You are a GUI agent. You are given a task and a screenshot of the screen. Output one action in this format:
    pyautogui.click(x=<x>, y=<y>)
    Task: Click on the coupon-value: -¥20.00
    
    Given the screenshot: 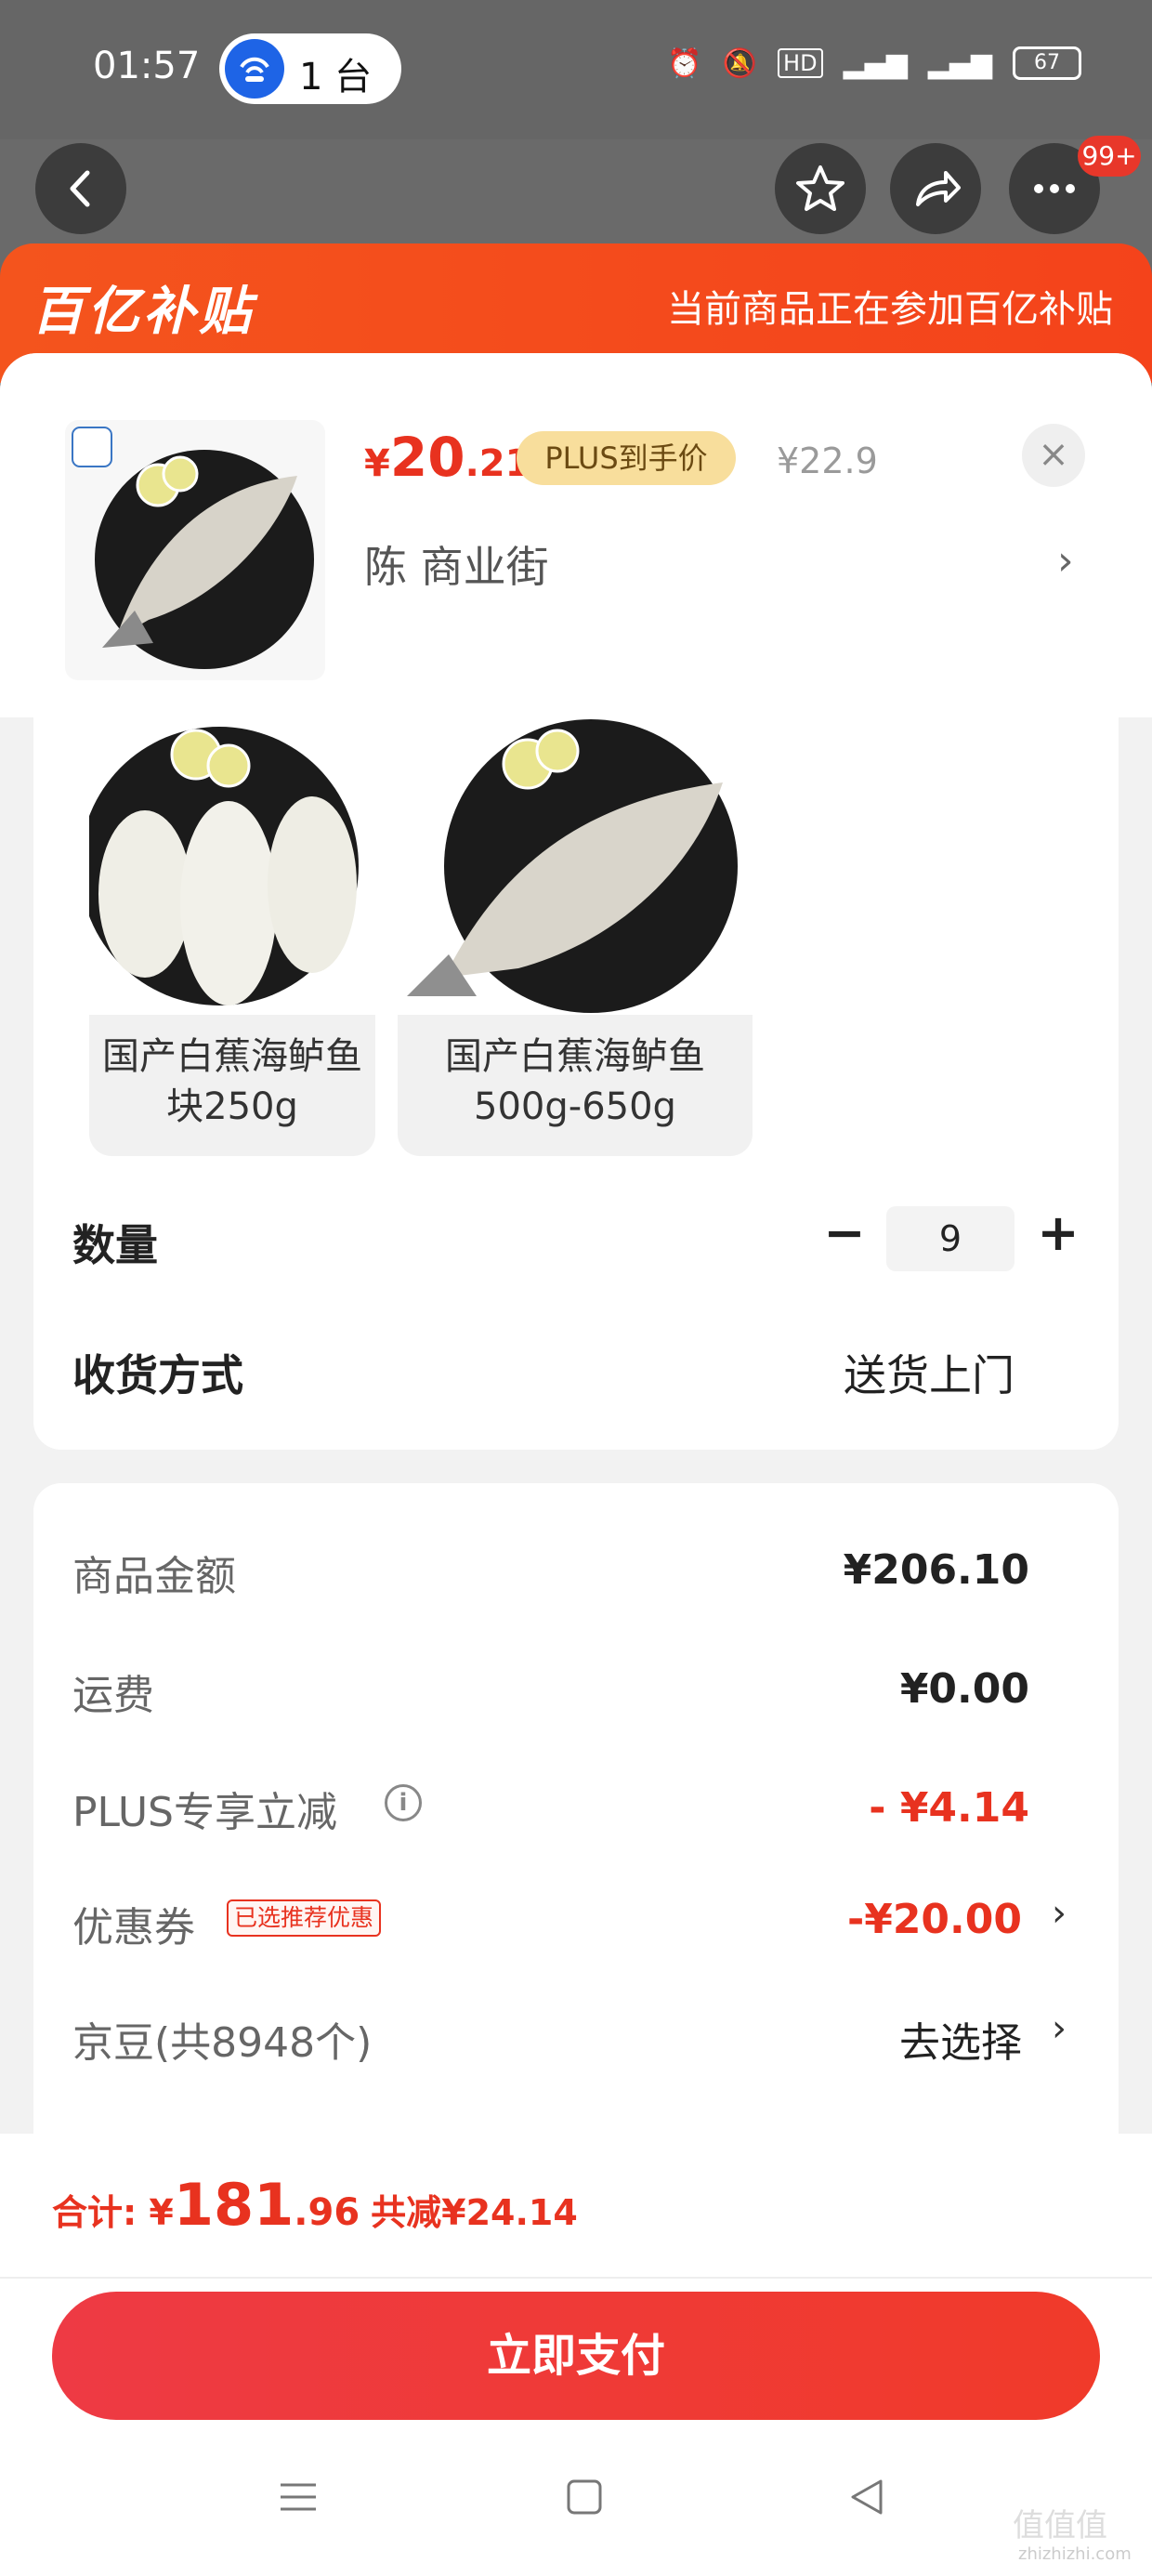 What is the action you would take?
    pyautogui.click(x=934, y=1919)
    